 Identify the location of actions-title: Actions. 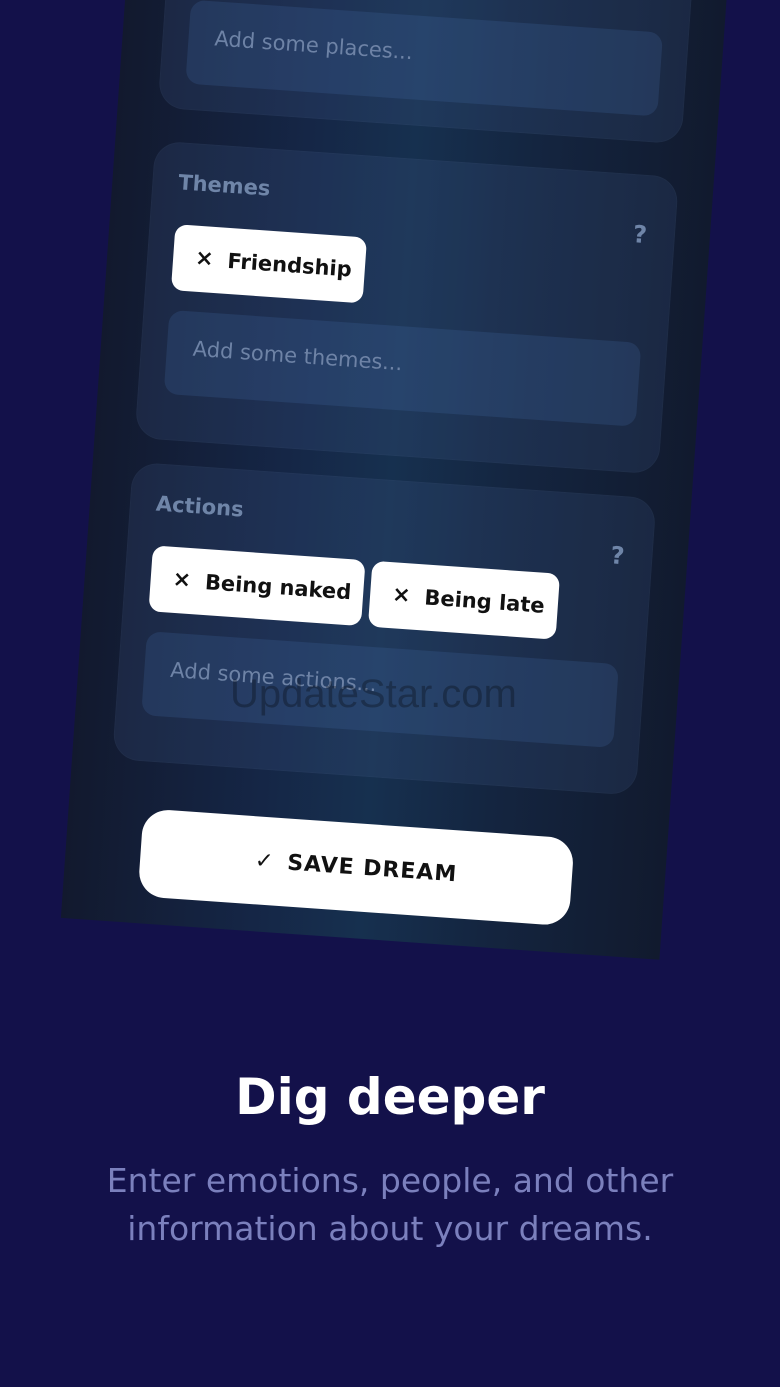
(200, 506).